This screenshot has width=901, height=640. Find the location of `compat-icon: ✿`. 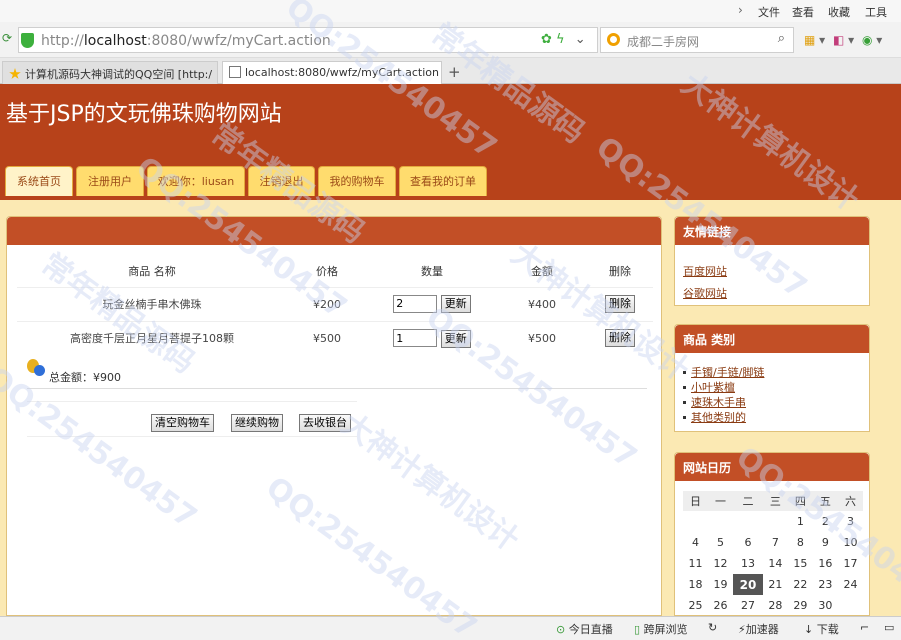

compat-icon: ✿ is located at coordinates (546, 39).